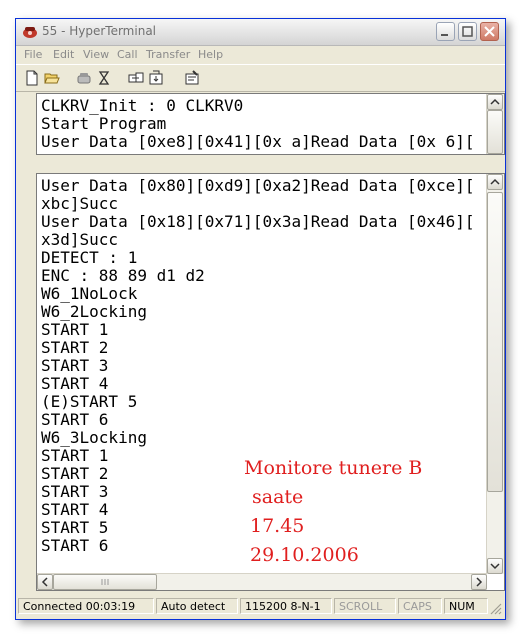 This screenshot has height=644, width=528. What do you see at coordinates (156, 78) in the screenshot?
I see `receive-icon` at bounding box center [156, 78].